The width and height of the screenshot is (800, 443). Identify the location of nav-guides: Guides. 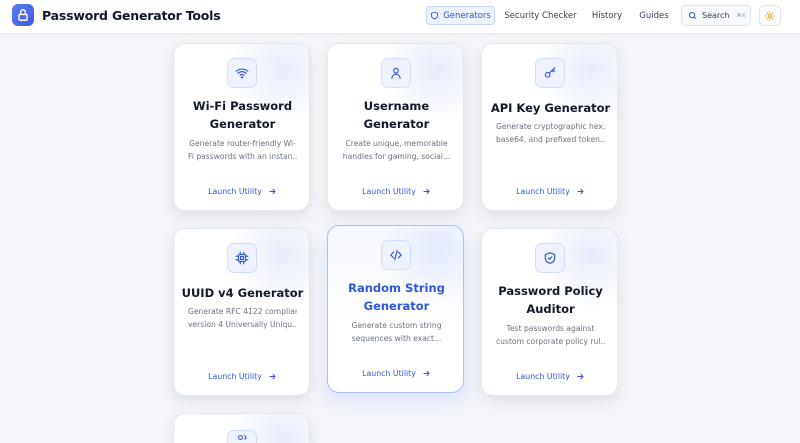
(654, 15).